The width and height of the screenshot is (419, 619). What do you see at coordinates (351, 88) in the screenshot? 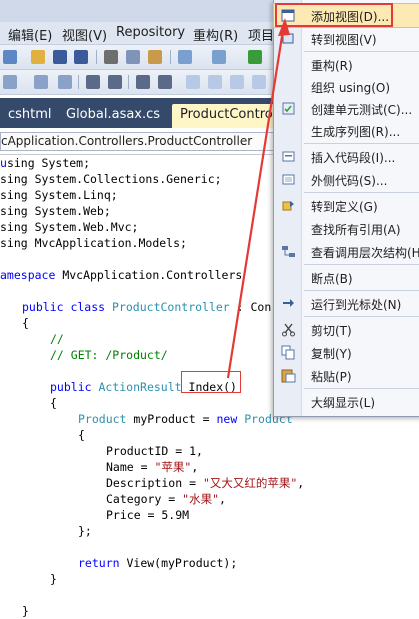
I see `menu-item-label: 组织 using(O)` at bounding box center [351, 88].